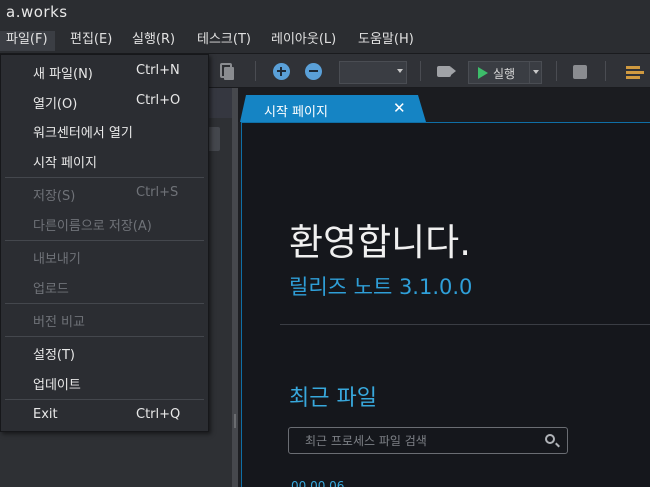 The image size is (650, 487). Describe the element at coordinates (380, 286) in the screenshot. I see `release-notes-link: 릴리즈 노트 3.1.0.0` at that location.